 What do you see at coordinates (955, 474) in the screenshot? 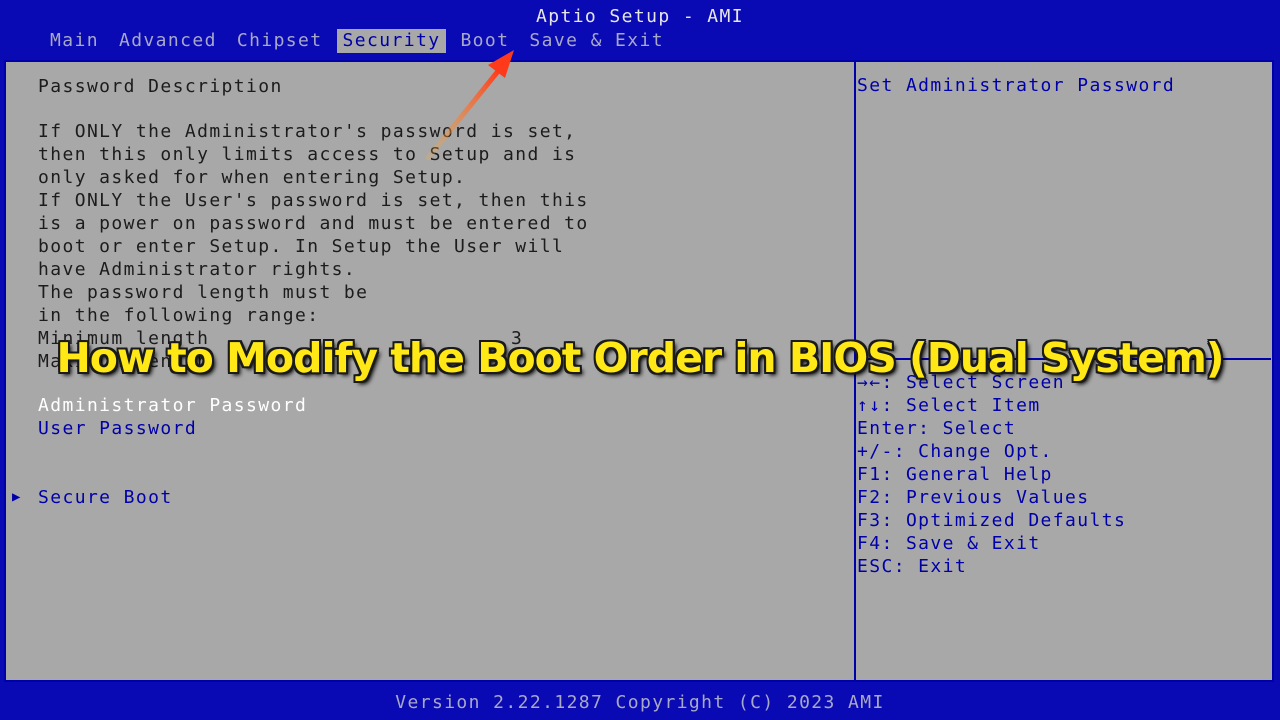
I see `key-hint-f1: F1: General Help` at bounding box center [955, 474].